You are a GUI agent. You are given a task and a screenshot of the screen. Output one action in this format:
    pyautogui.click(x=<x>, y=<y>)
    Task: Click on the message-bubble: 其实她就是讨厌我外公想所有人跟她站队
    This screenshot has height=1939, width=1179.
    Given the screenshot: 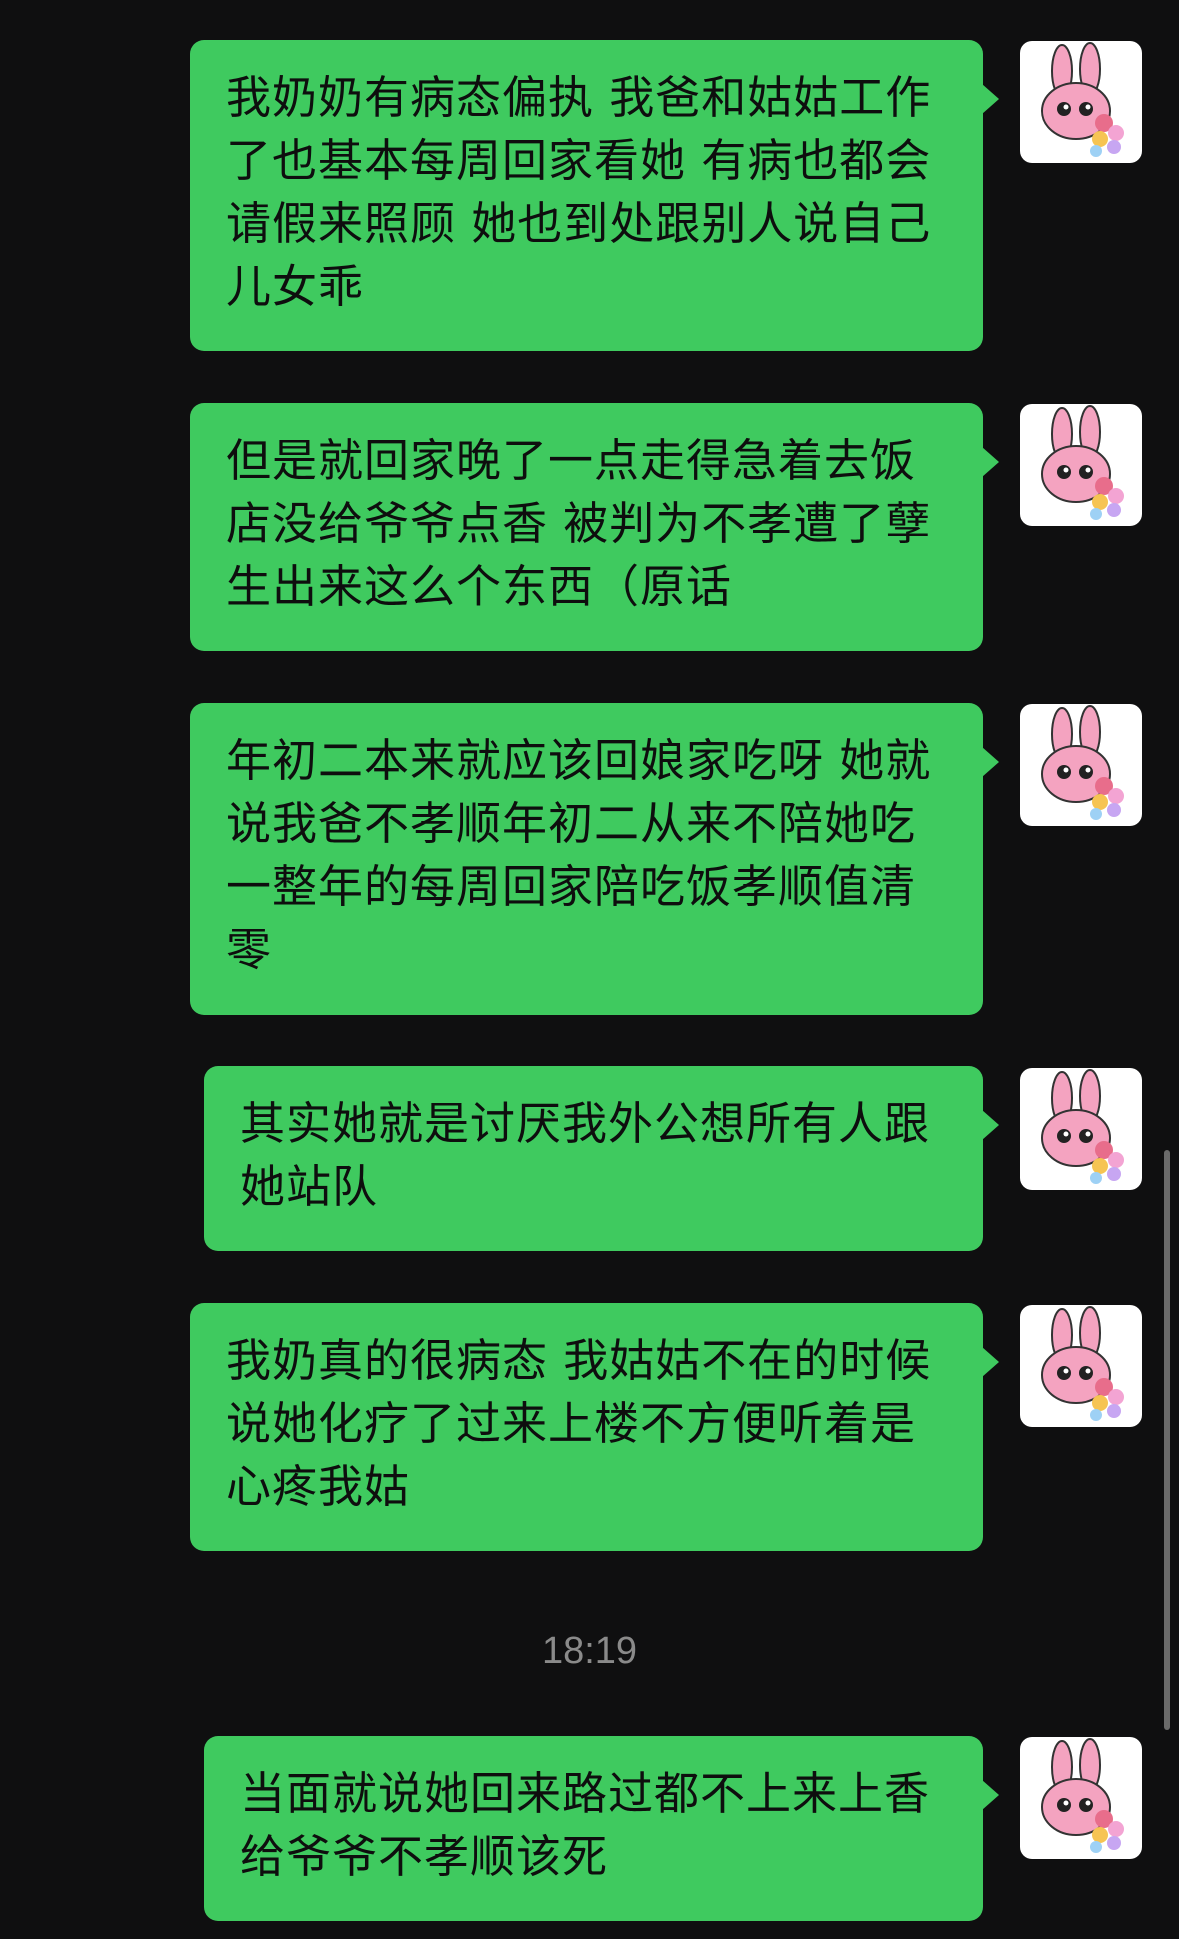 What is the action you would take?
    pyautogui.click(x=601, y=1158)
    